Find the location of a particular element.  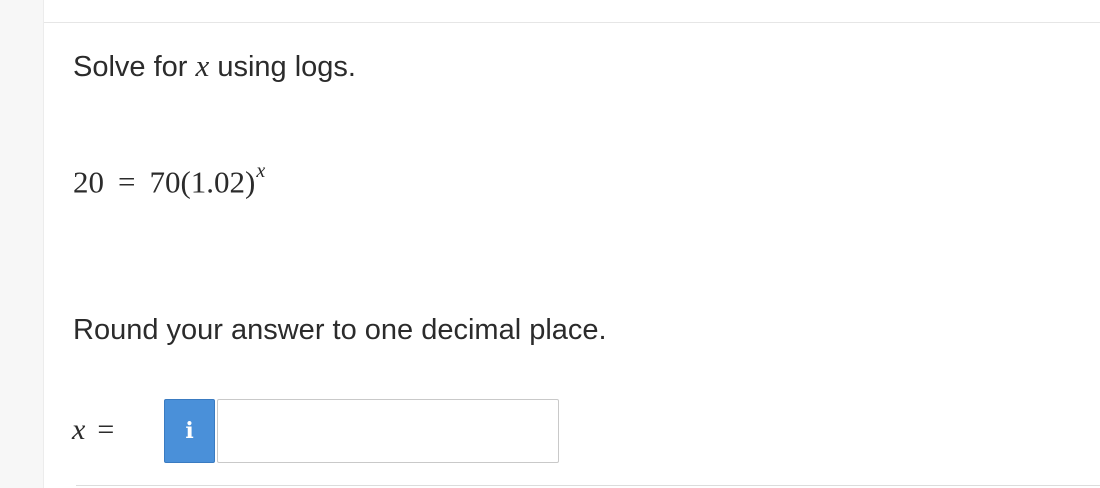

bottom-divider is located at coordinates (588, 485).